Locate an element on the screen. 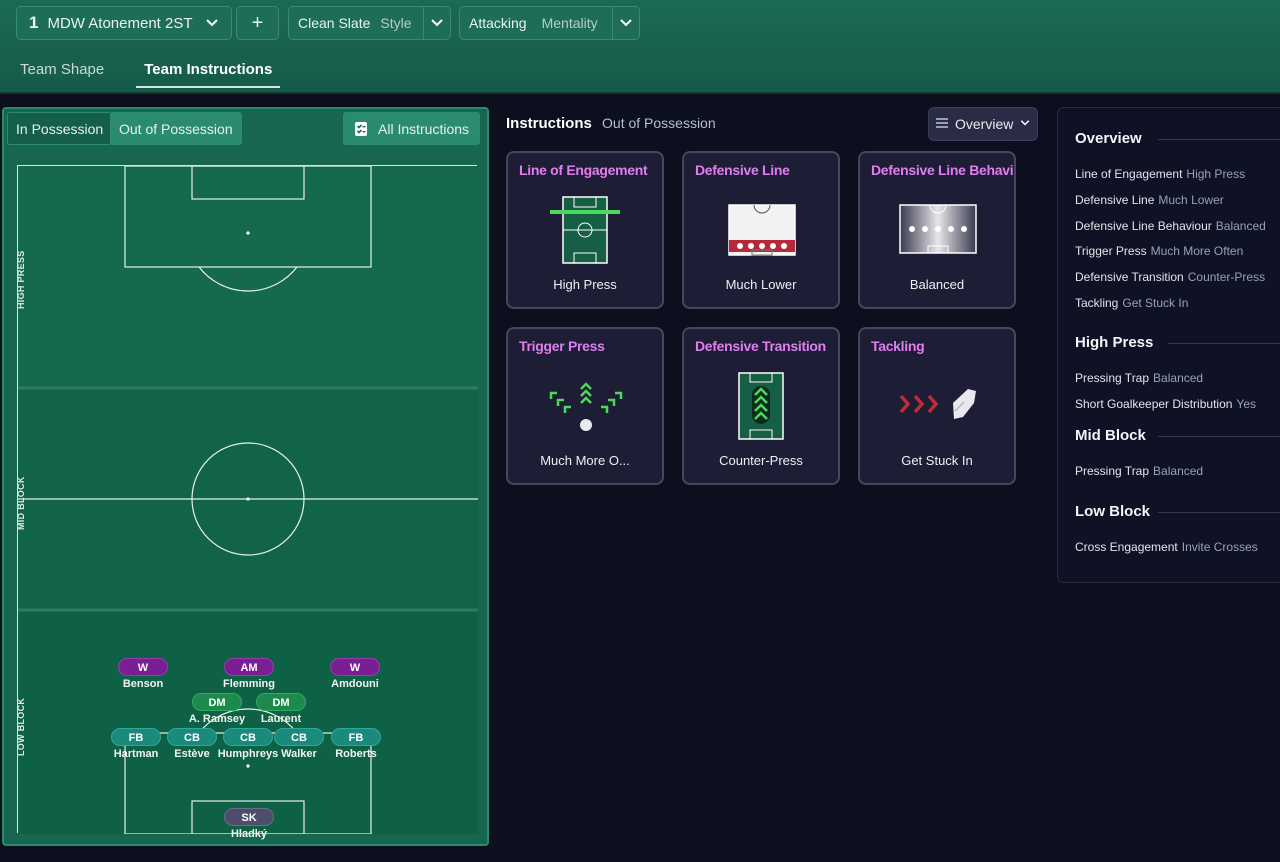 This screenshot has height=862, width=1280. mentality-value: Attacking is located at coordinates (498, 23).